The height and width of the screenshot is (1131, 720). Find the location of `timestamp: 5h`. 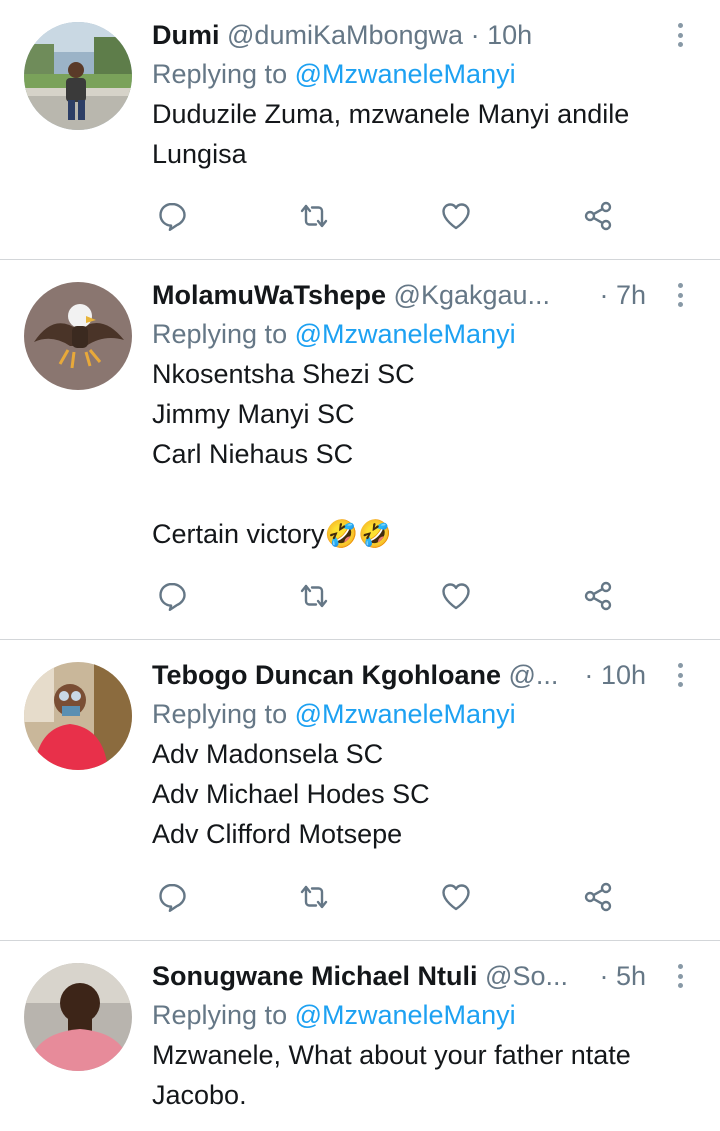

timestamp: 5h is located at coordinates (631, 976).